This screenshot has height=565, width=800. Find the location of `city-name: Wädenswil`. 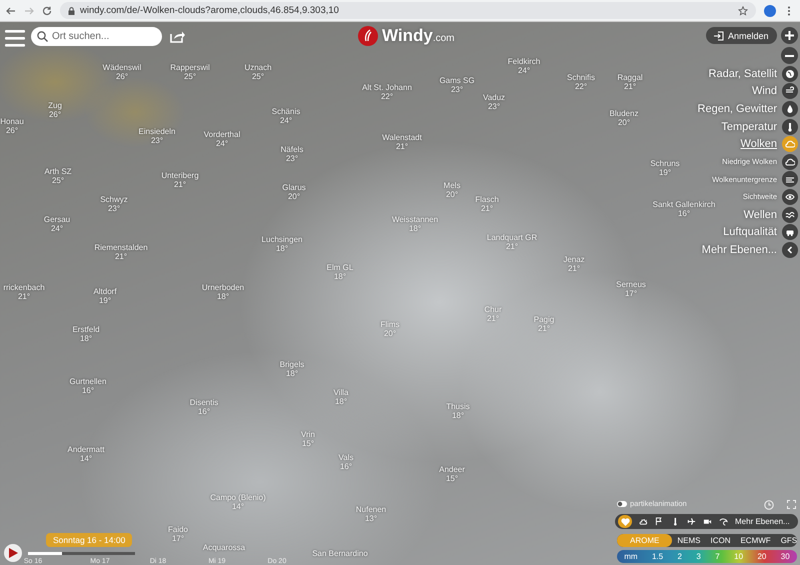

city-name: Wädenswil is located at coordinates (122, 67).